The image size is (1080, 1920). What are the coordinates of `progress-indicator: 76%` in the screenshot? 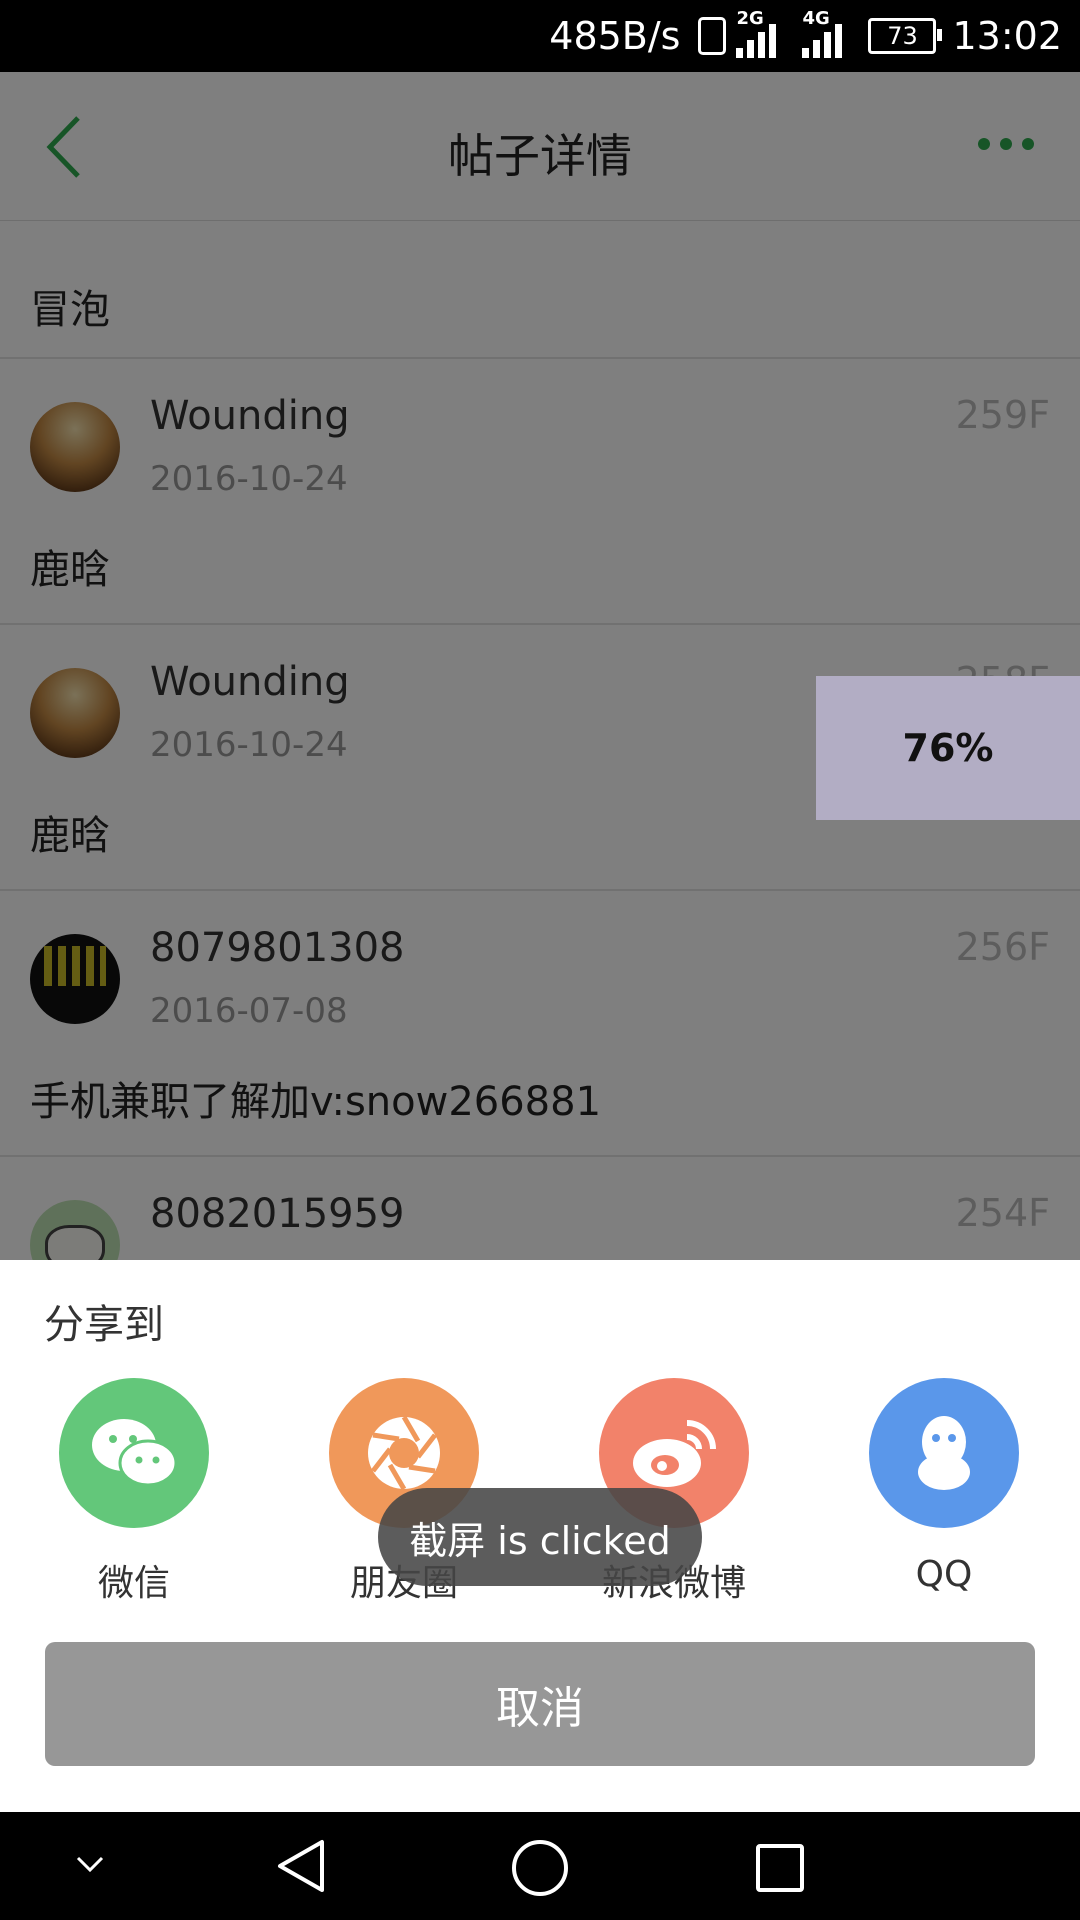 It's located at (948, 748).